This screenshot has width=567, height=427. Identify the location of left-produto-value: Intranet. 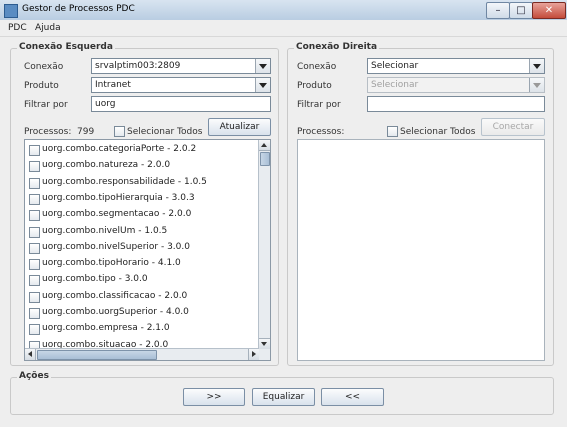
(113, 85).